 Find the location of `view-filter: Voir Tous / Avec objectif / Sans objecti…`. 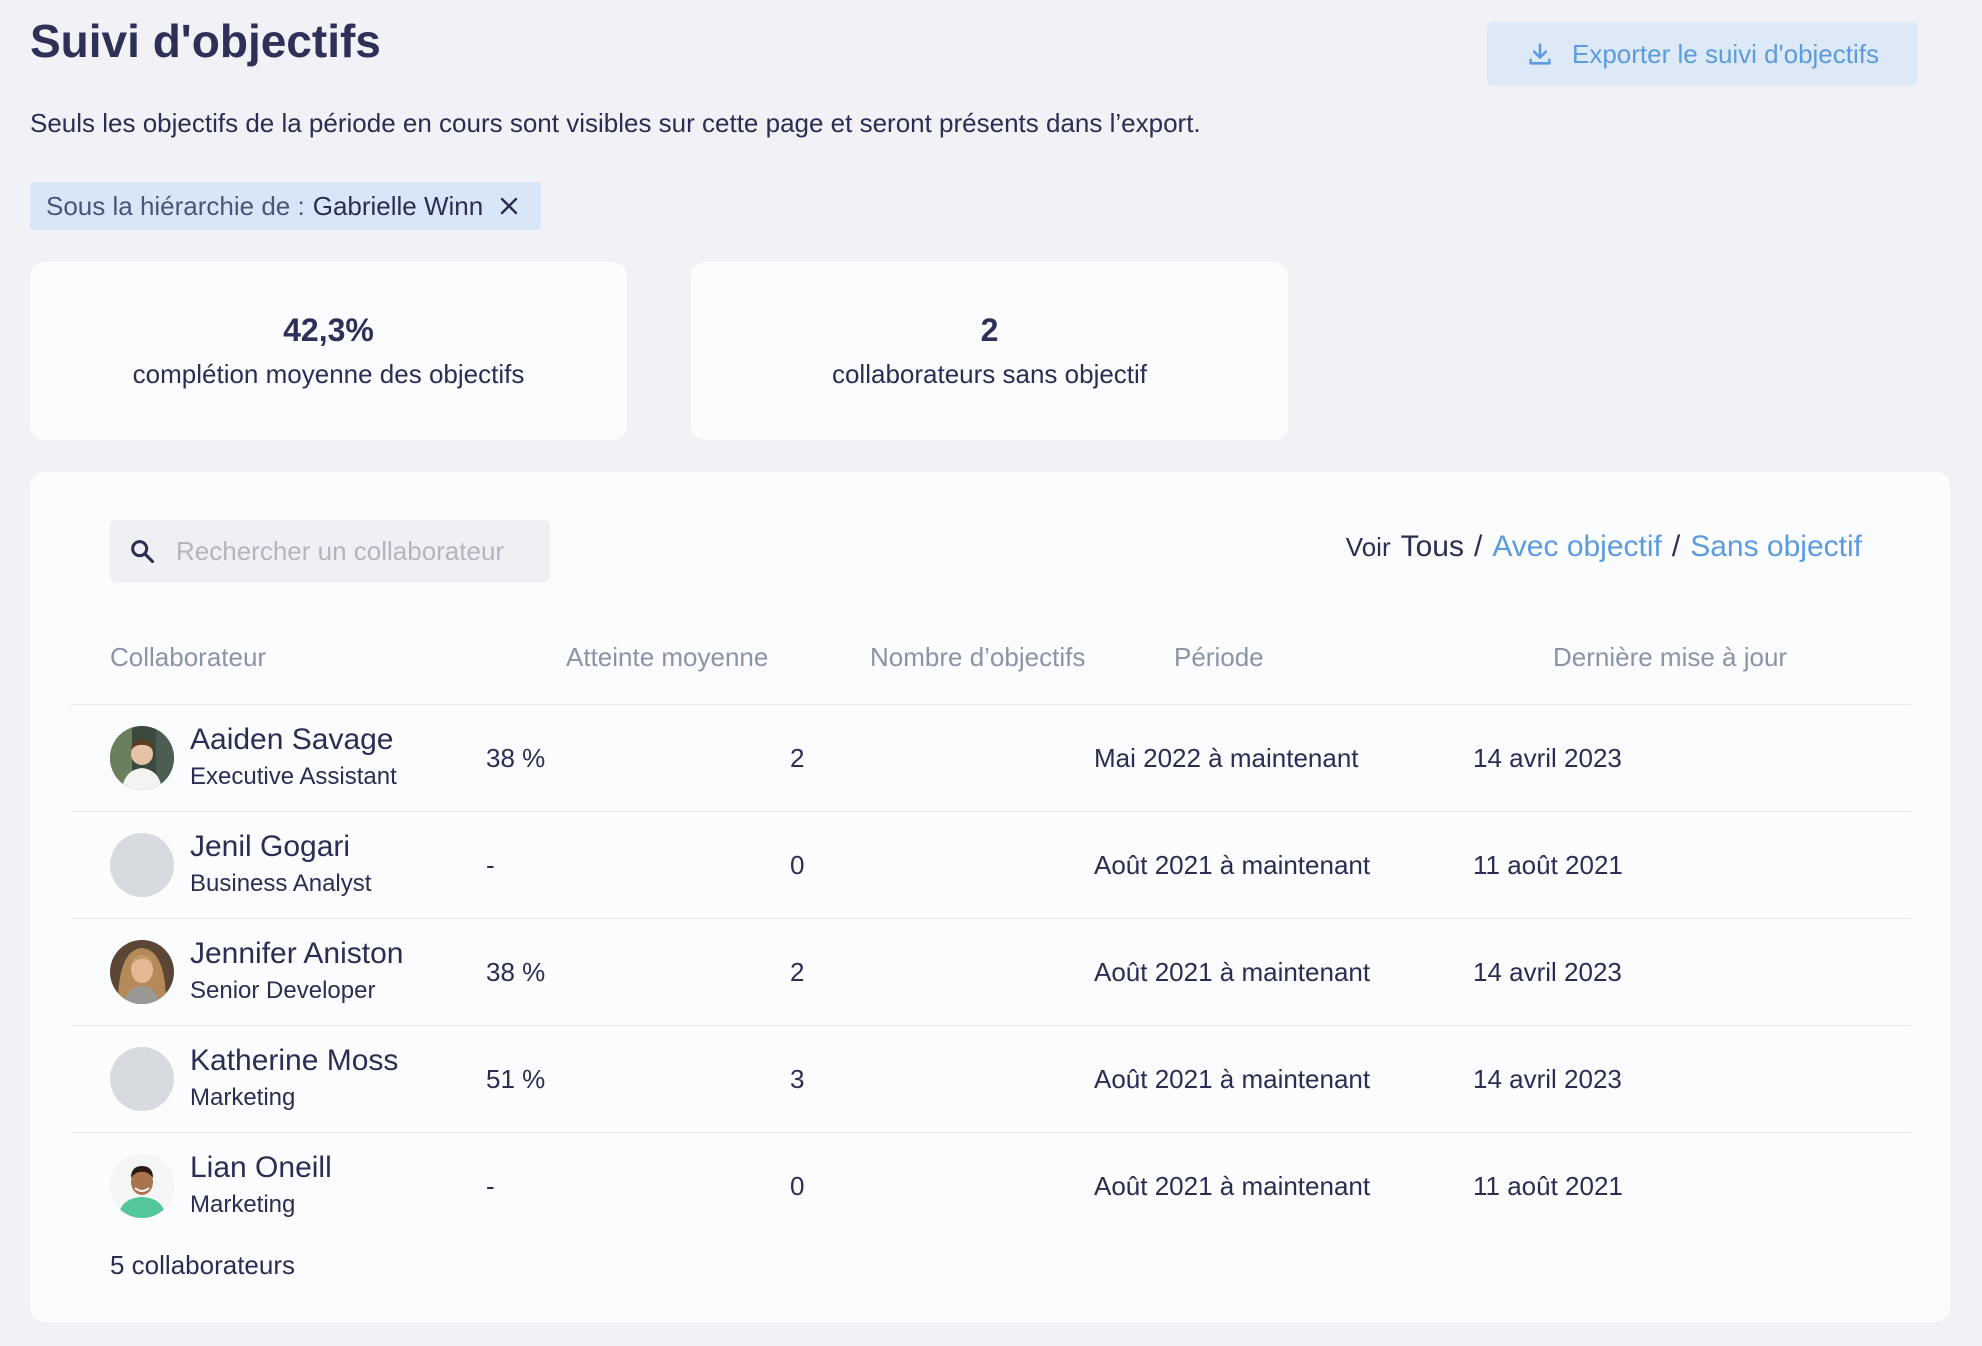

view-filter: Voir Tous / Avec objectif / Sans objecti… is located at coordinates (1604, 547).